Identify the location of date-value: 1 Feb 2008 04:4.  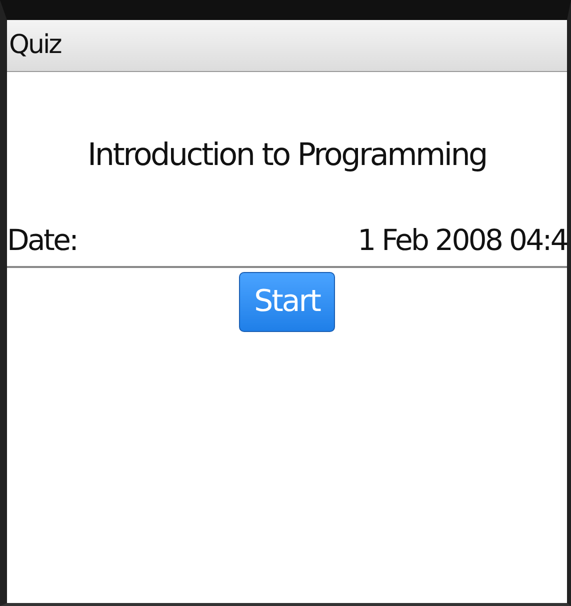
(462, 240).